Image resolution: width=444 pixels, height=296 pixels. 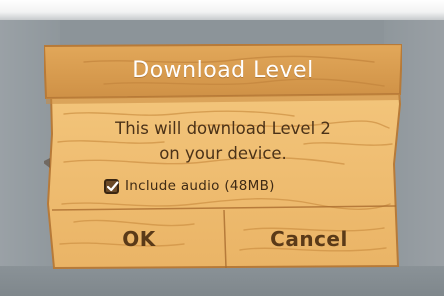 I want to click on include-audio-option: Include audio (48MB), so click(x=189, y=186).